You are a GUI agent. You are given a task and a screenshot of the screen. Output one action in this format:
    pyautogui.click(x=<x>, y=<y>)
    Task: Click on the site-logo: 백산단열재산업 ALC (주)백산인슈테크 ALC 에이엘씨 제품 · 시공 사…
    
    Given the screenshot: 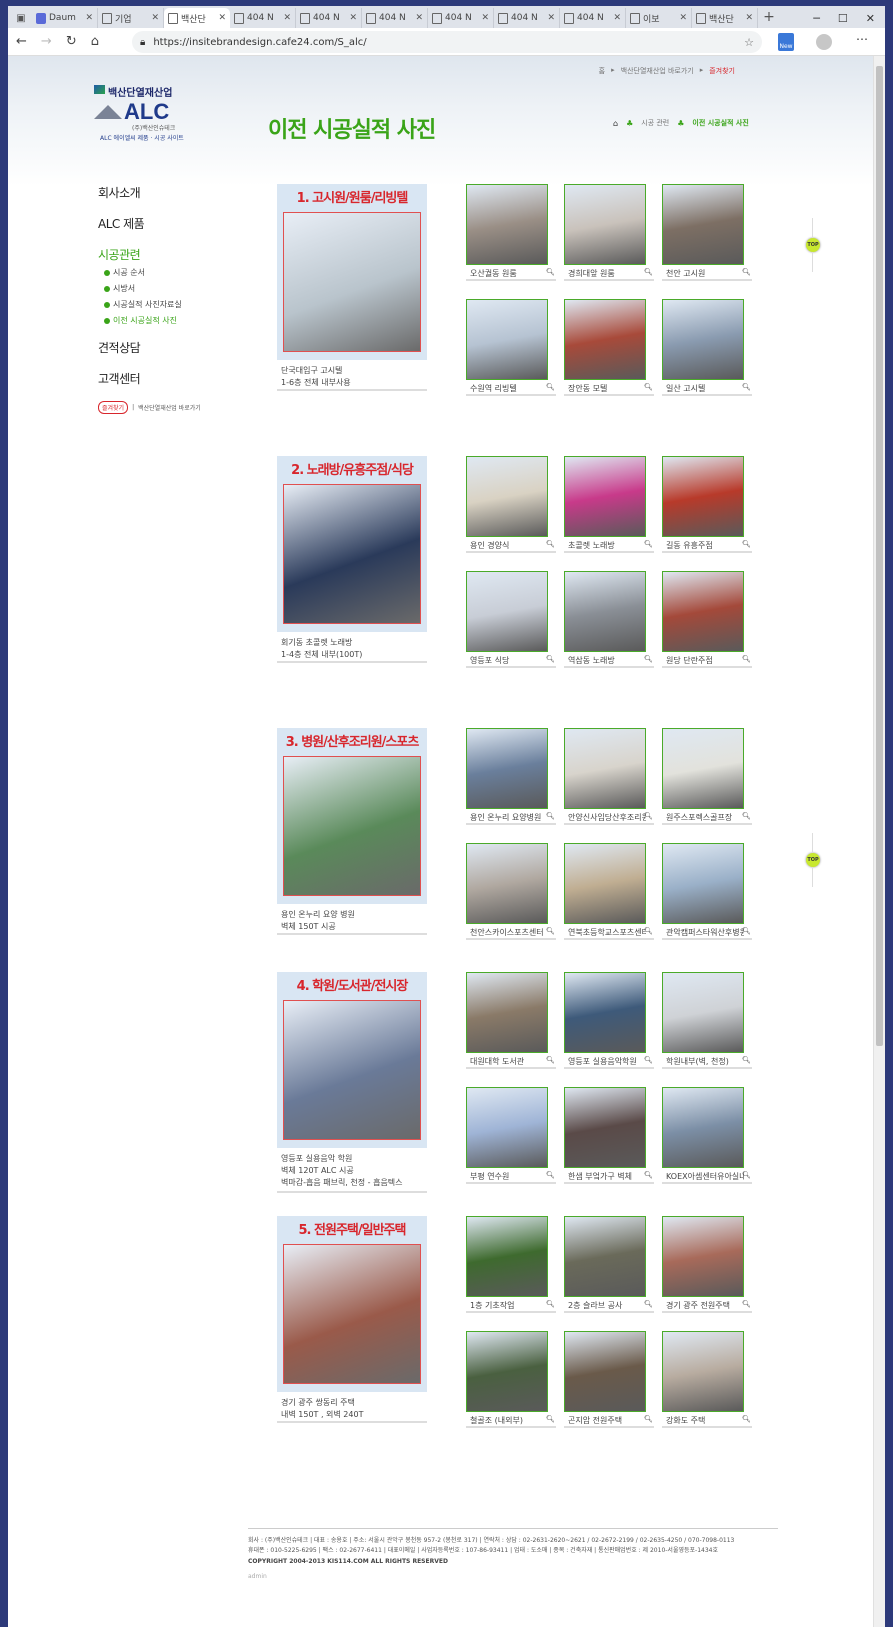 What is the action you would take?
    pyautogui.click(x=154, y=113)
    